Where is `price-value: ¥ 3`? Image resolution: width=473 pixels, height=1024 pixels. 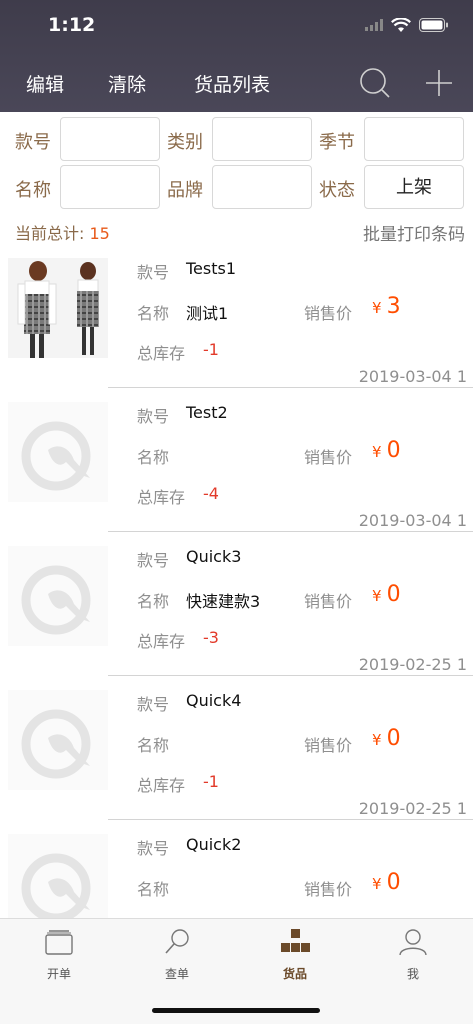 price-value: ¥ 3 is located at coordinates (386, 306).